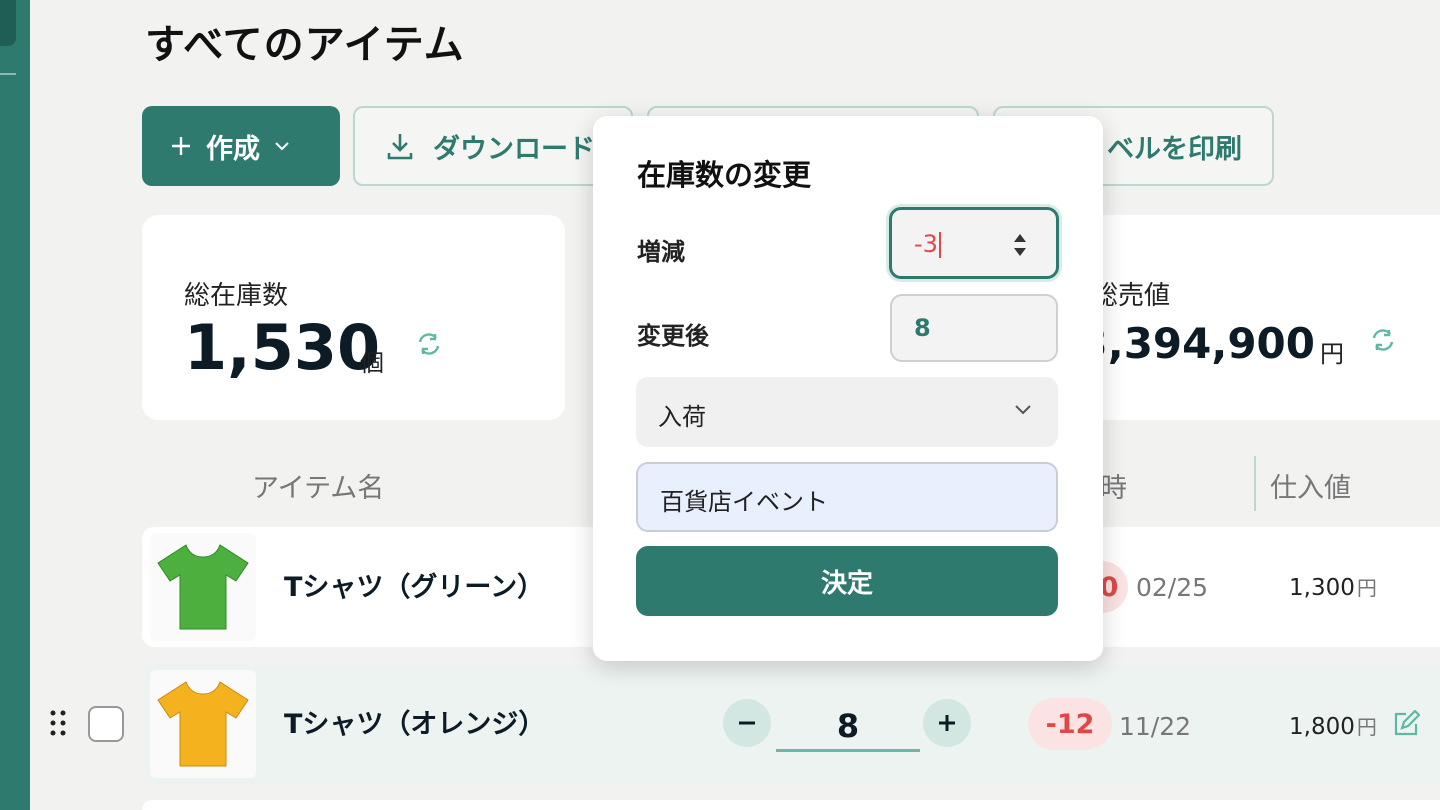 The height and width of the screenshot is (810, 1440). I want to click on column-header-name: アイテム名, so click(318, 485).